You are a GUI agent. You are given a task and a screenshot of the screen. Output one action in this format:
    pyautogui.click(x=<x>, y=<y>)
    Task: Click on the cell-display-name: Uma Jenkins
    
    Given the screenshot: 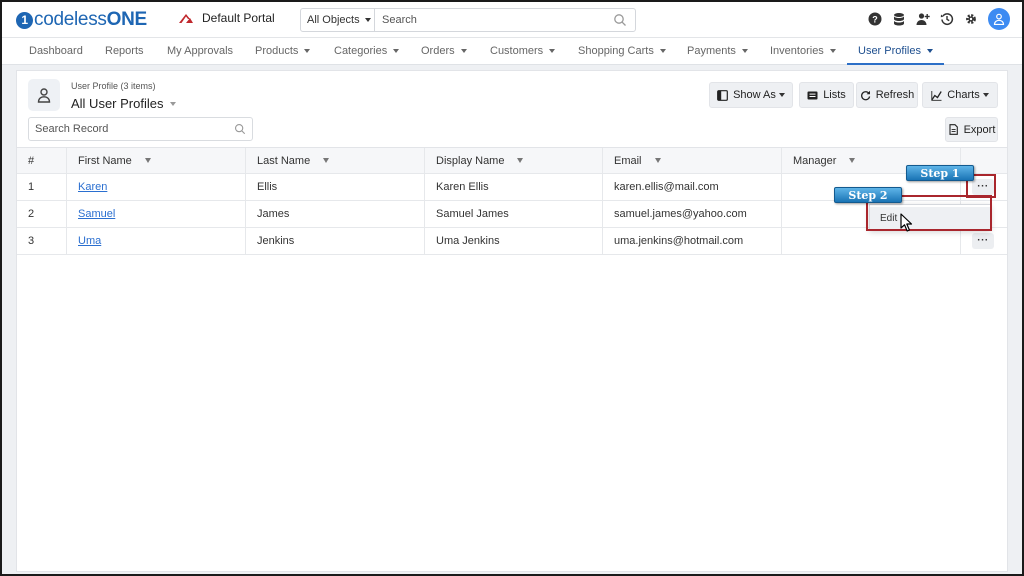 What is the action you would take?
    pyautogui.click(x=514, y=241)
    